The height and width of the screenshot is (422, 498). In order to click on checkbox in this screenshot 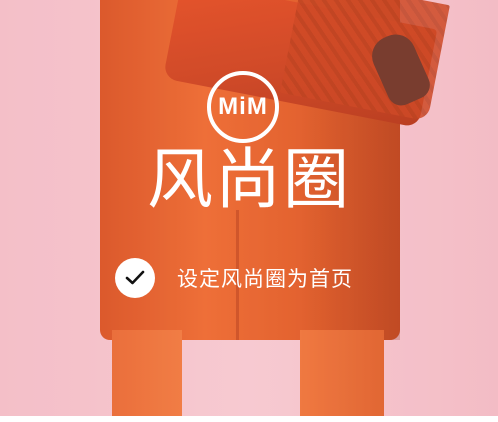, I will do `click(135, 278)`.